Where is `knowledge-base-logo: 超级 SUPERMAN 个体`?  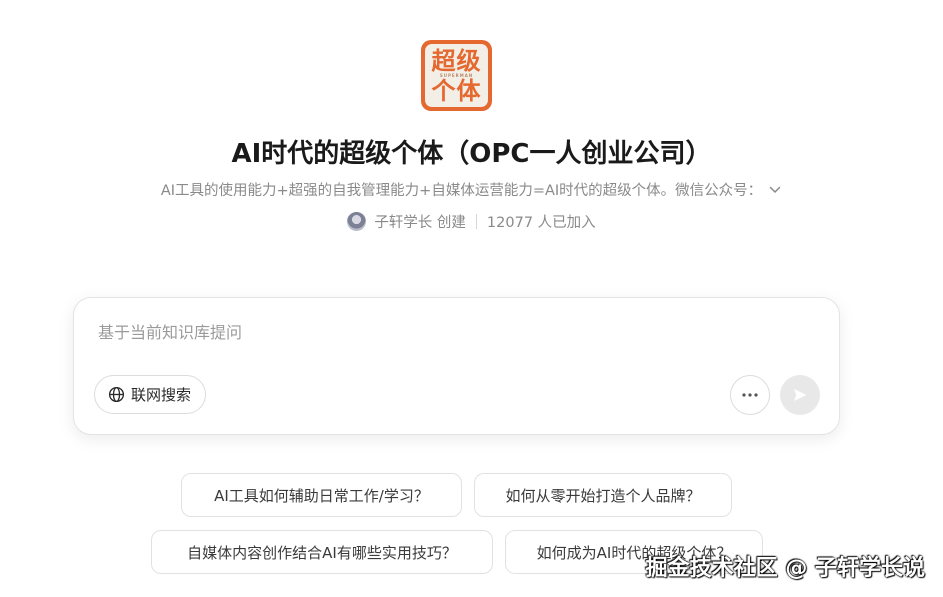
knowledge-base-logo: 超级 SUPERMAN 个体 is located at coordinates (456, 75).